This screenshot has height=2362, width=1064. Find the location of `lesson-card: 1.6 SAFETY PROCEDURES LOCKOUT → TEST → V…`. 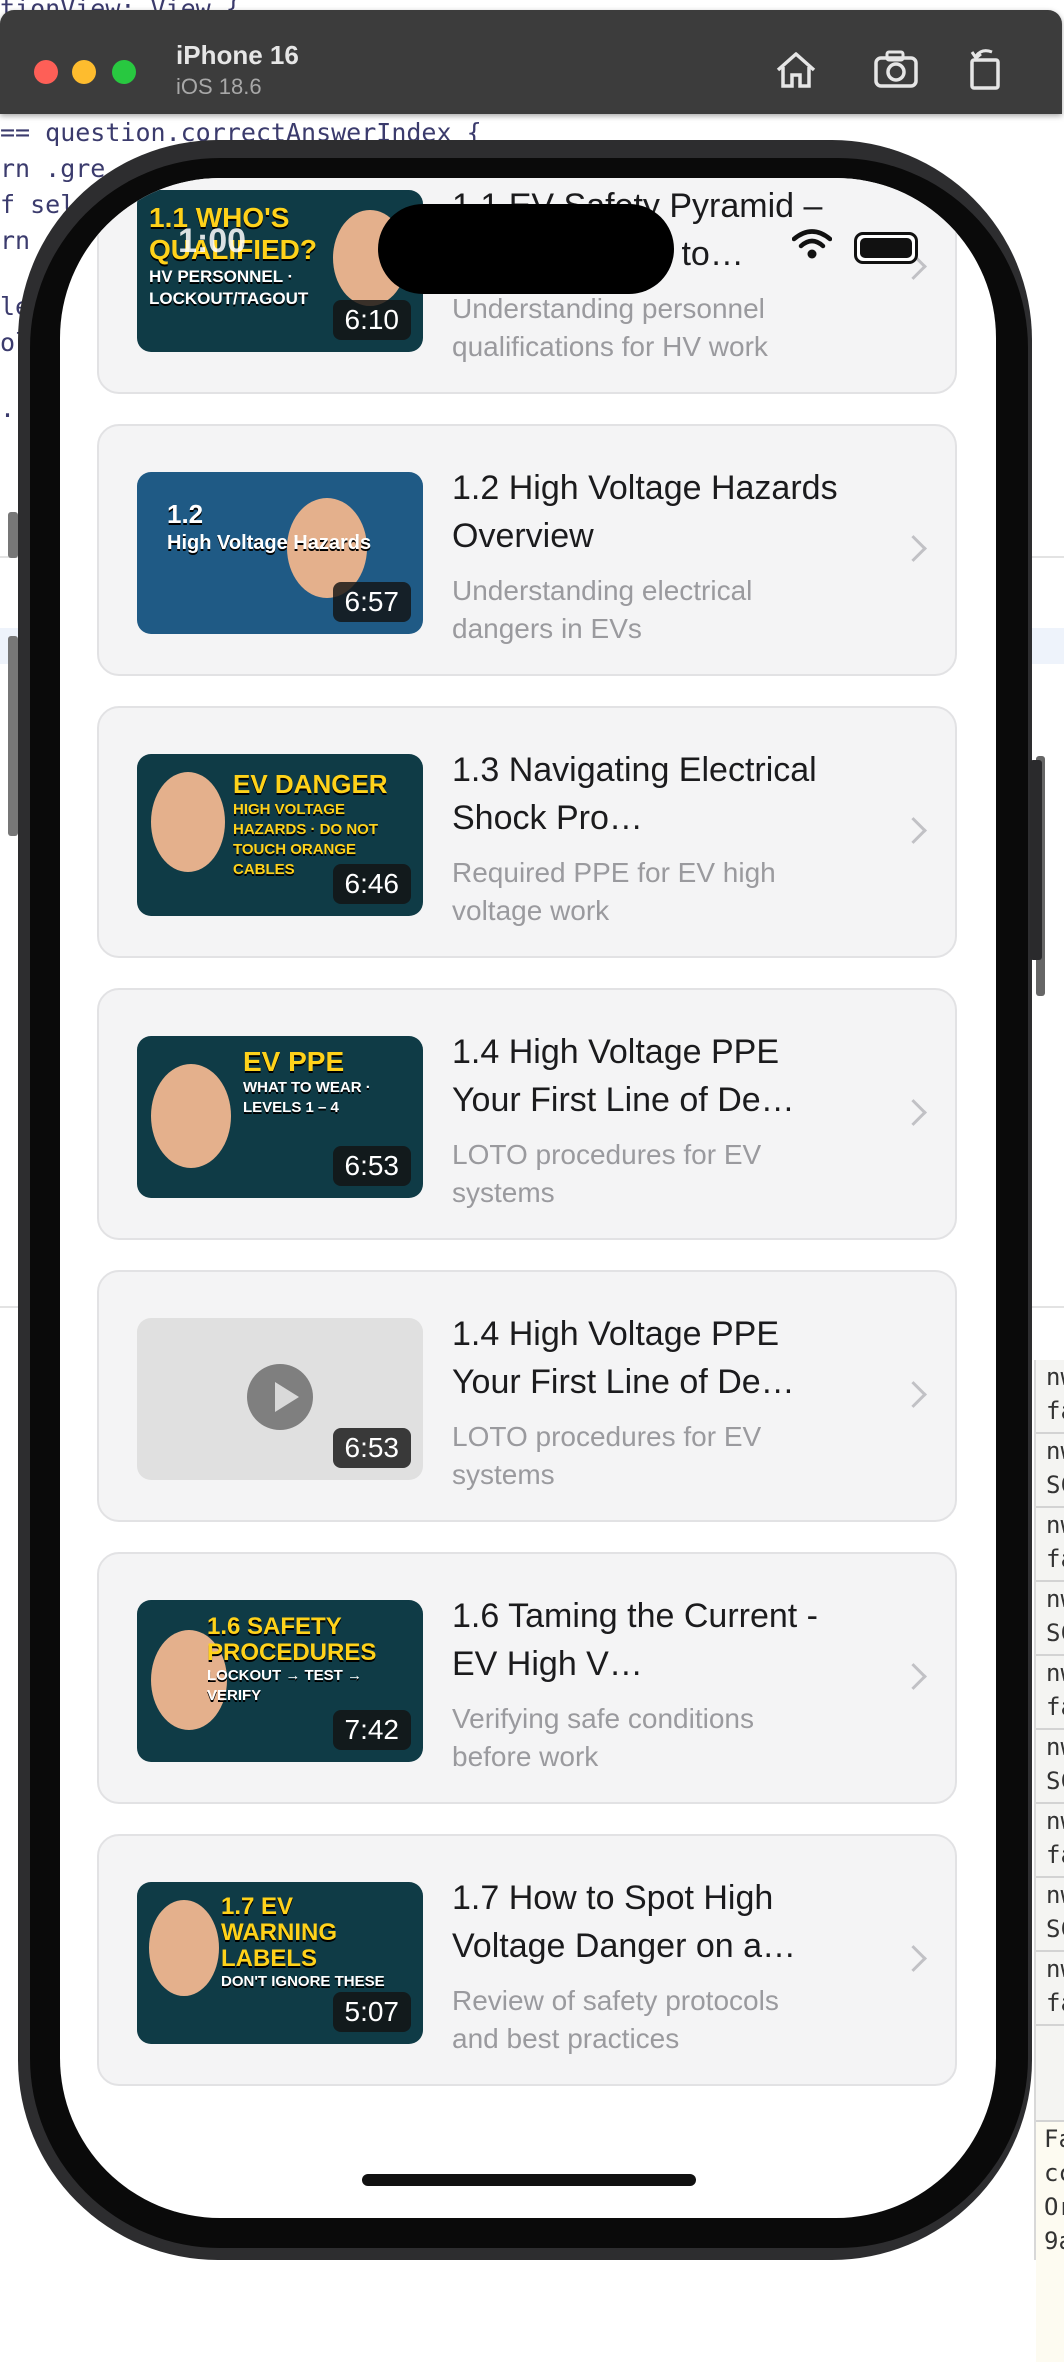

lesson-card: 1.6 SAFETY PROCEDURES LOCKOUT → TEST → V… is located at coordinates (527, 1678).